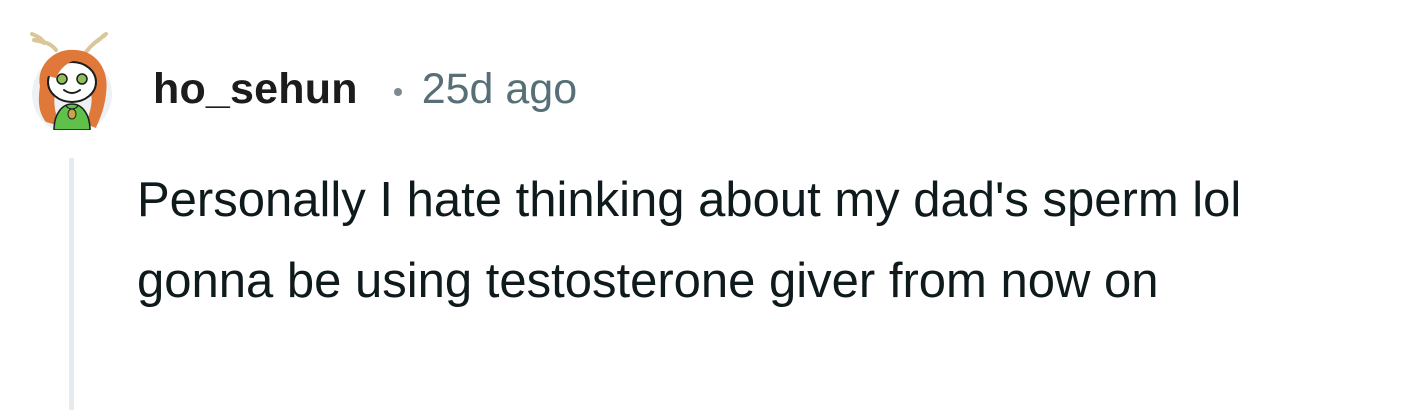 The image size is (1402, 410). Describe the element at coordinates (71, 284) in the screenshot. I see `thread-line` at that location.